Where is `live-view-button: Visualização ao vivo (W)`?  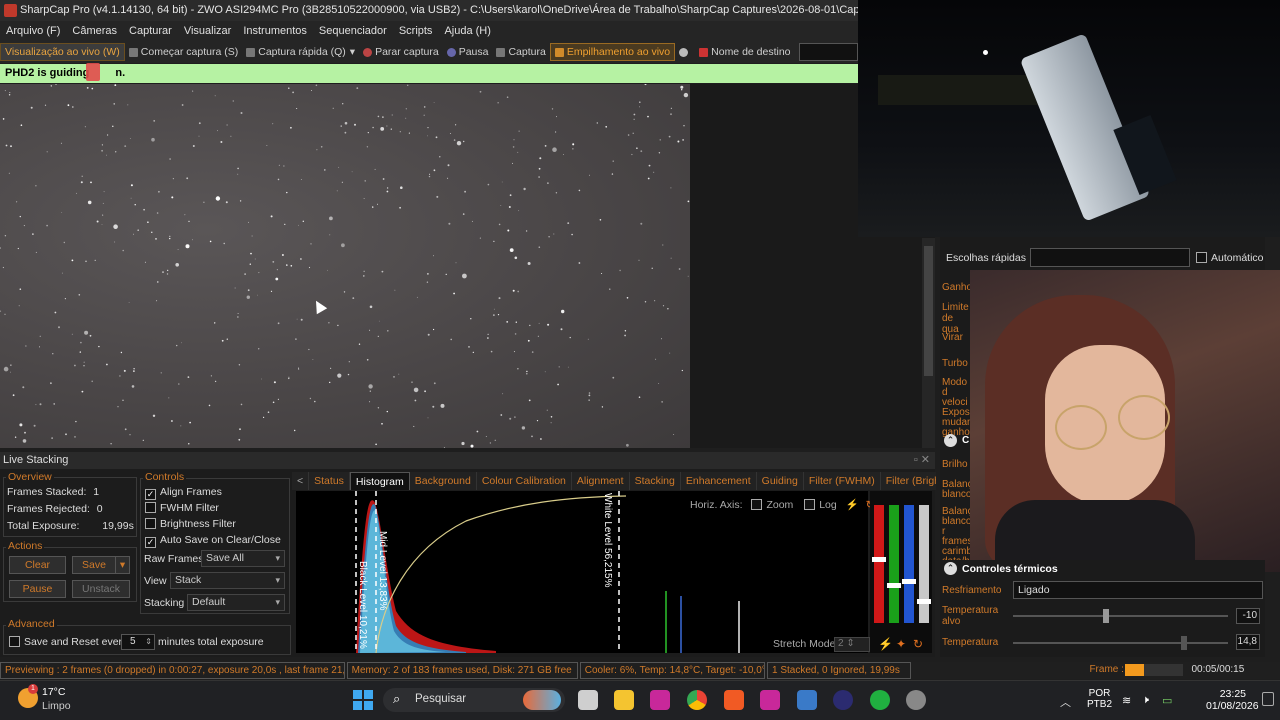 live-view-button: Visualização ao vivo (W) is located at coordinates (62, 52).